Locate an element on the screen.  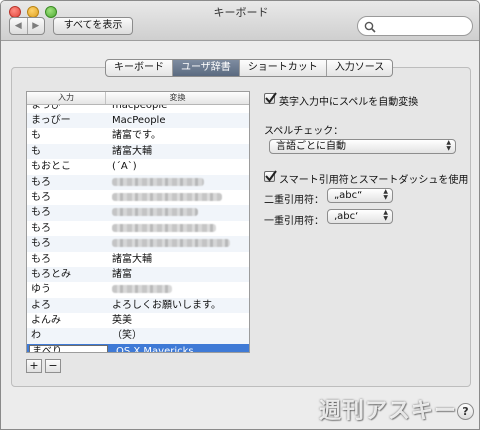
double-quote-value: „abc“ is located at coordinates (348, 195).